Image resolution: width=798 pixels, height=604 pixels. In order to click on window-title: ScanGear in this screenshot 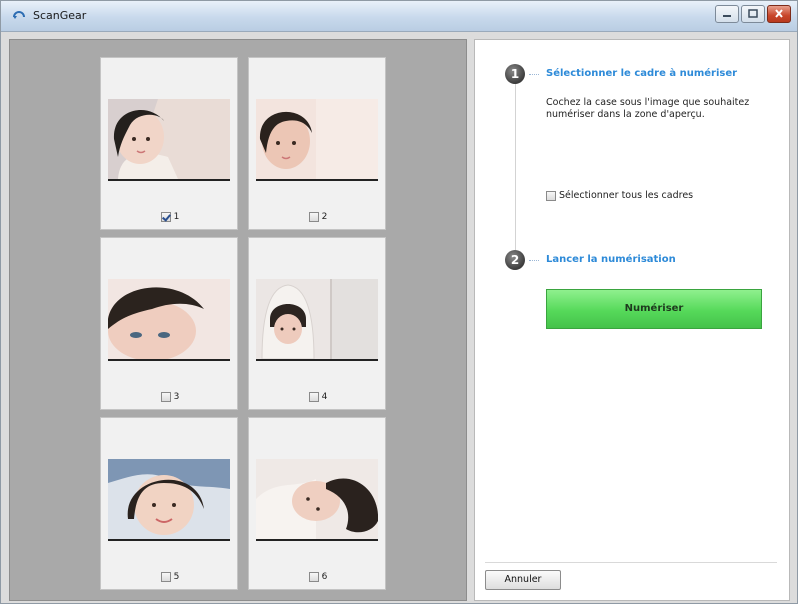, I will do `click(60, 15)`.